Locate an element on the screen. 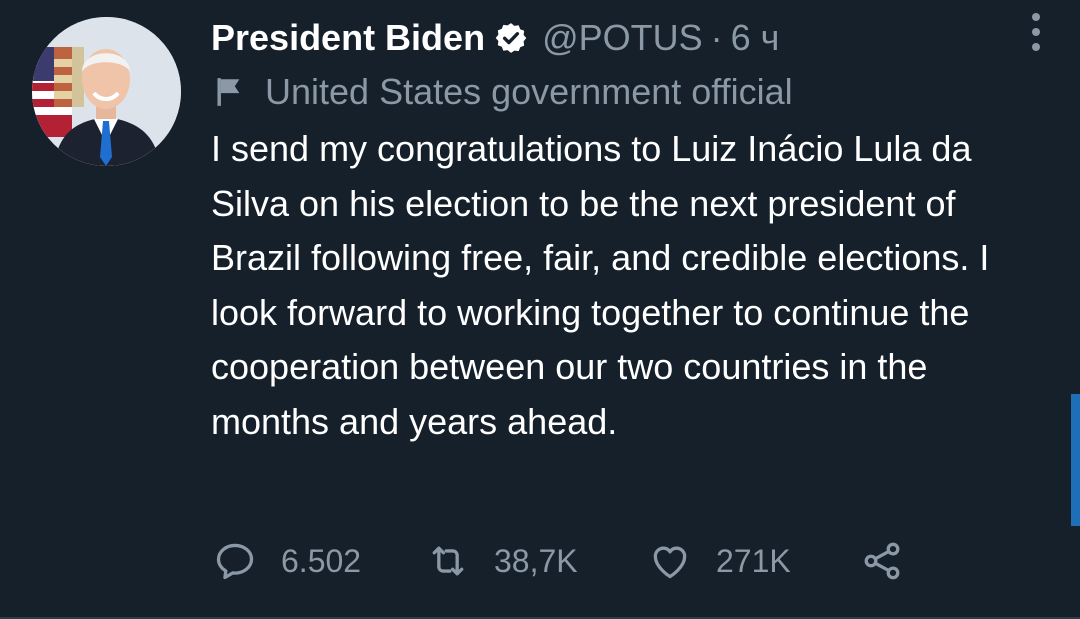  retweet-count: 38,7K is located at coordinates (536, 560).